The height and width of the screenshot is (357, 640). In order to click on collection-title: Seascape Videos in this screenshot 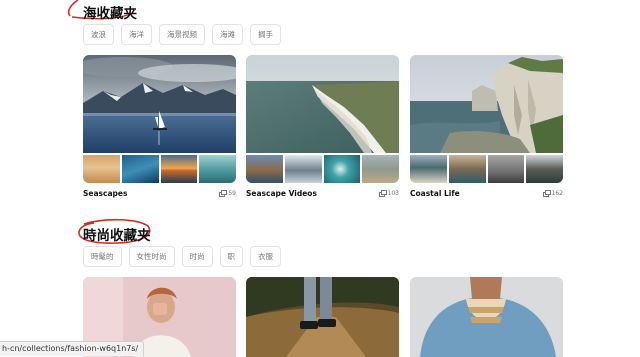, I will do `click(281, 193)`.